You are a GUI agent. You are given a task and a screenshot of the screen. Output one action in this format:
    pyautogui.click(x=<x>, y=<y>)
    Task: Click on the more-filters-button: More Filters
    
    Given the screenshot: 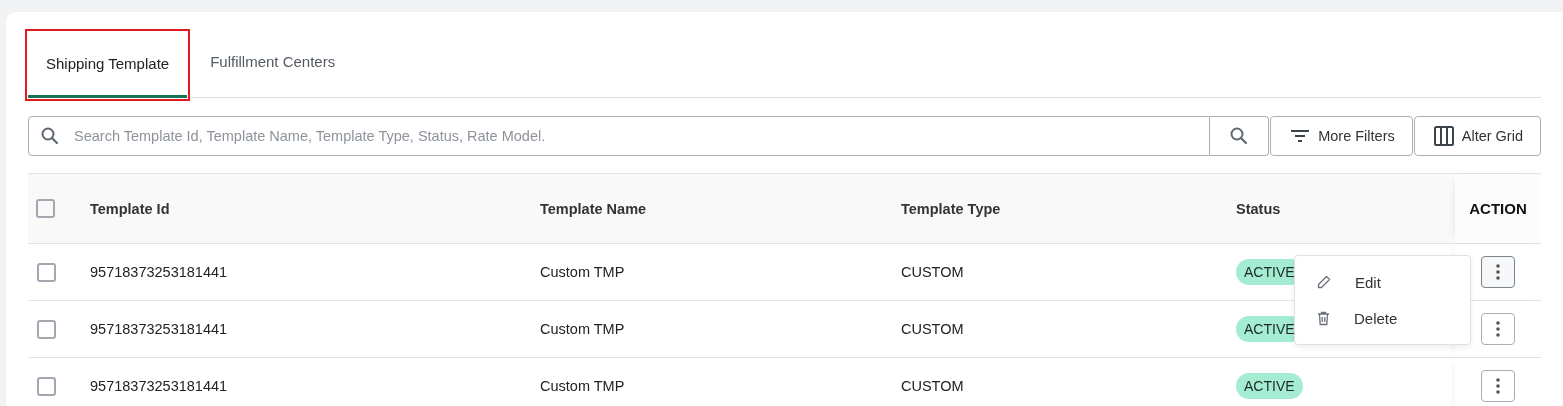 What is the action you would take?
    pyautogui.click(x=1341, y=136)
    